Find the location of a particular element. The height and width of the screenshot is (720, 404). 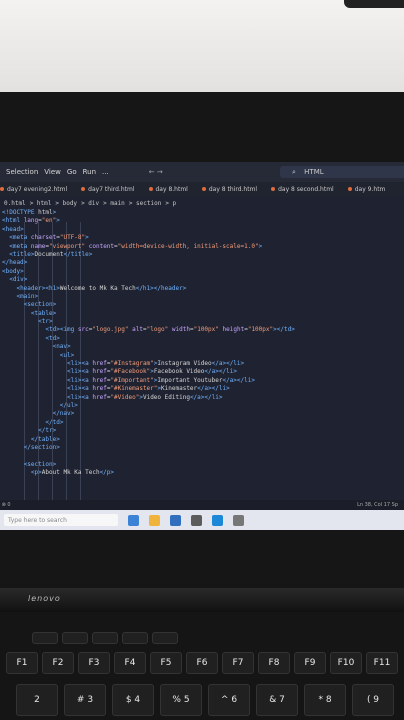

number-key: # 3 is located at coordinates (85, 700).